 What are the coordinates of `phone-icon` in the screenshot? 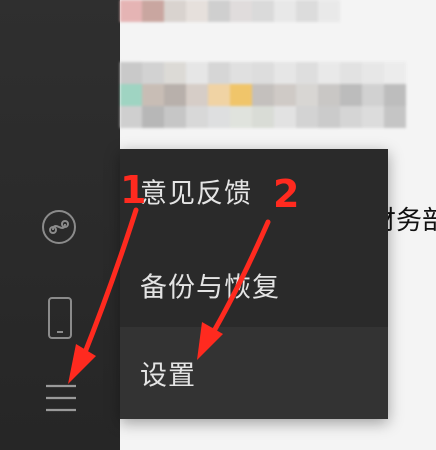 It's located at (60, 318).